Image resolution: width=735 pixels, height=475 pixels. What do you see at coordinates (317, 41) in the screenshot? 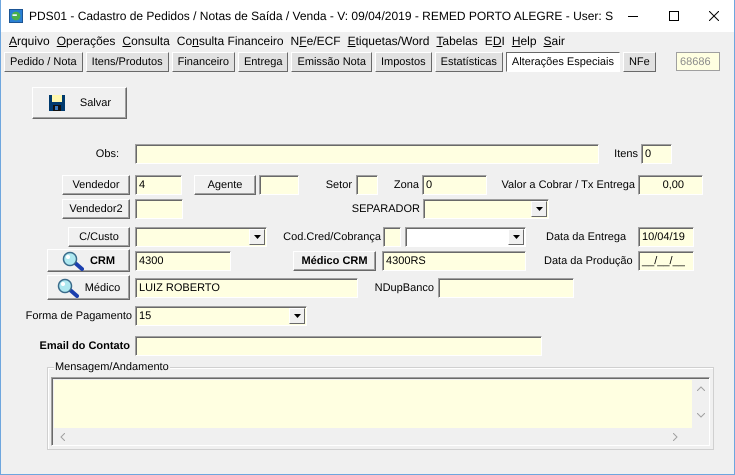
I see `menu-item: NFe/ECF` at bounding box center [317, 41].